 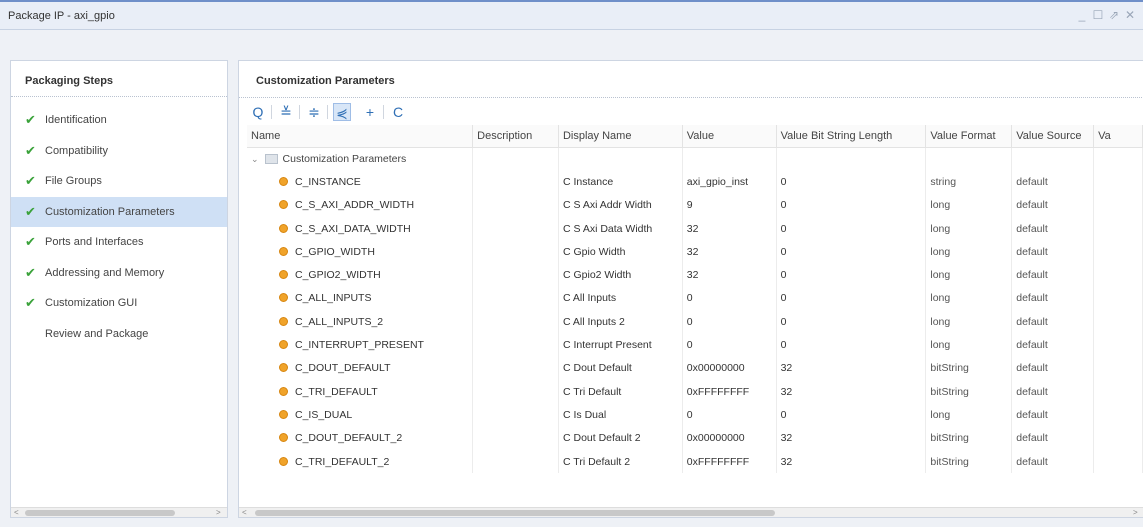 I want to click on table-row: C_GPIO2_WIDTH C Gpio2 Width 32 0 long default, so click(x=695, y=275).